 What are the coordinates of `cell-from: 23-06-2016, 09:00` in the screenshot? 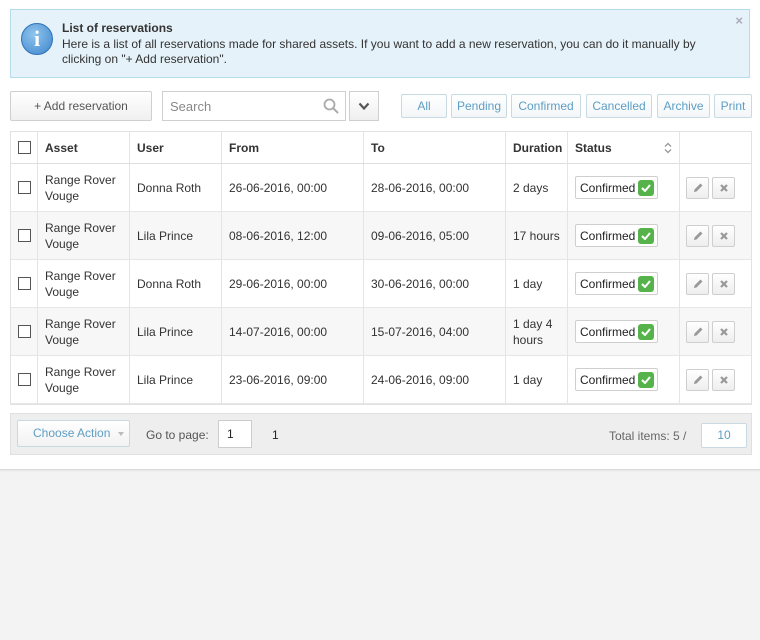 It's located at (293, 379).